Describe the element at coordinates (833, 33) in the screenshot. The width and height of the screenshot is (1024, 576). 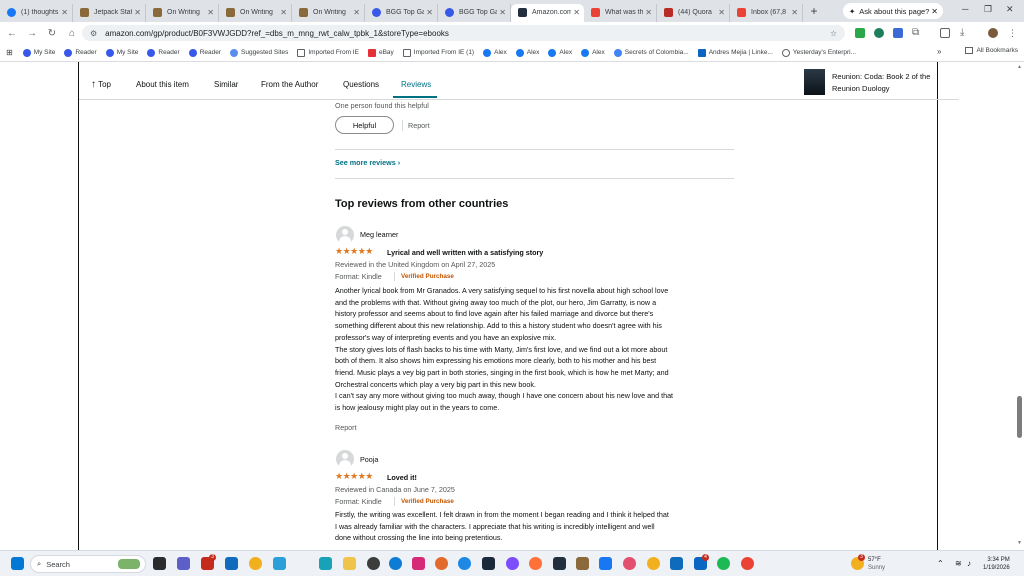
I see `bookmark-star-icon: ☆` at that location.